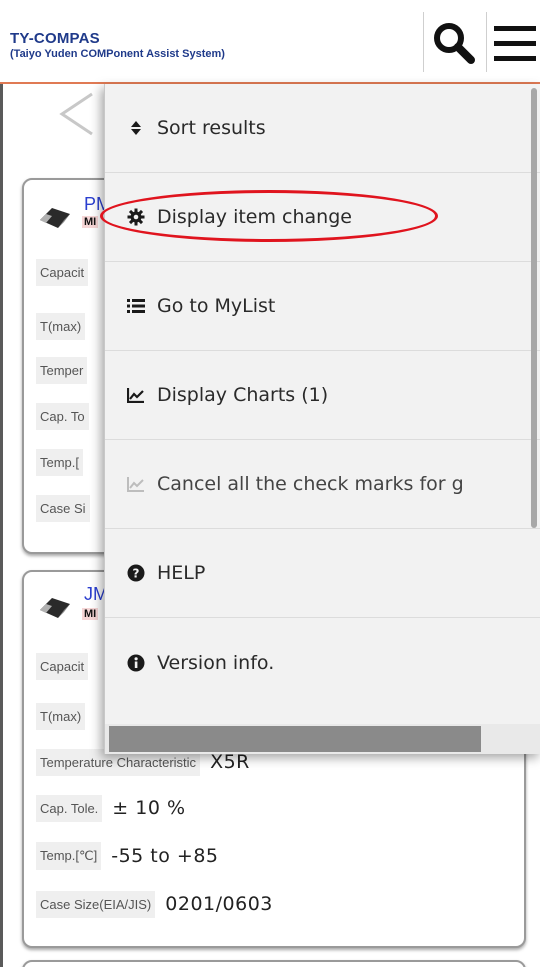 The width and height of the screenshot is (540, 967). I want to click on spec-row: Case Size(EIA/JIS) 0201/0603, so click(154, 904).